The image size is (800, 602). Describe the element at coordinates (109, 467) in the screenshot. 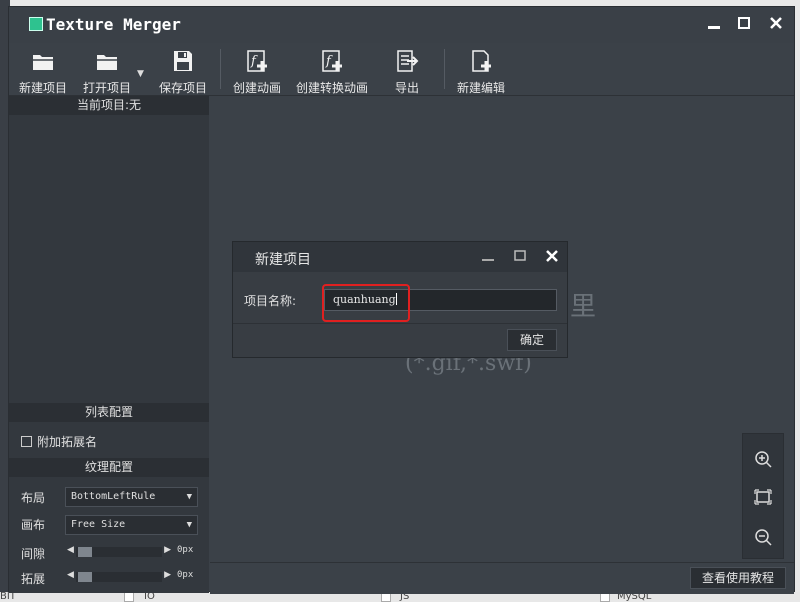

I see `texture-config-header: 纹理配置` at that location.